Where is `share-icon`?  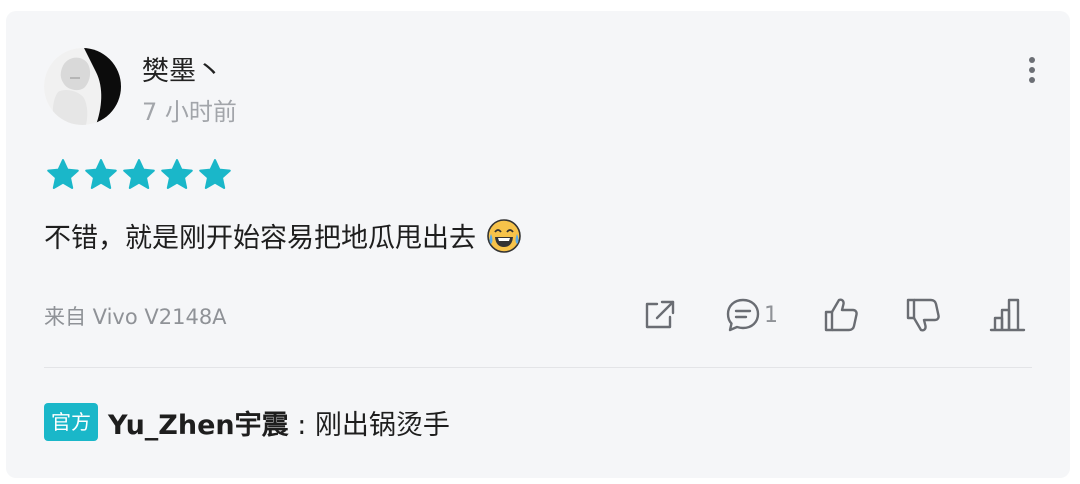 share-icon is located at coordinates (660, 314).